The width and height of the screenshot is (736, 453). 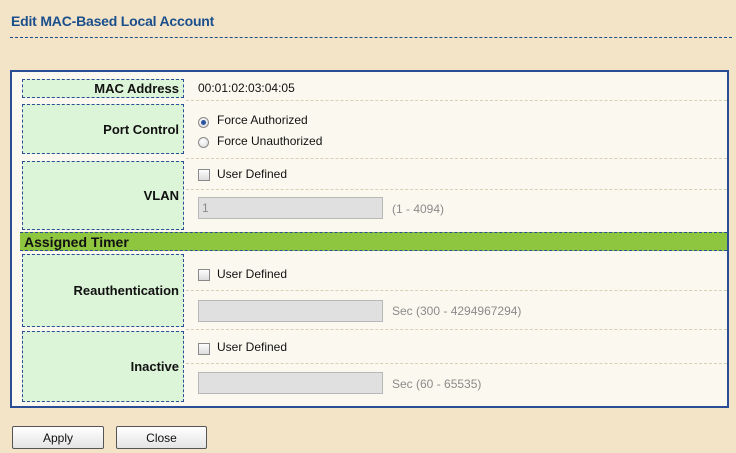 I want to click on assigned-timer-title: Assigned Timer, so click(x=76, y=242).